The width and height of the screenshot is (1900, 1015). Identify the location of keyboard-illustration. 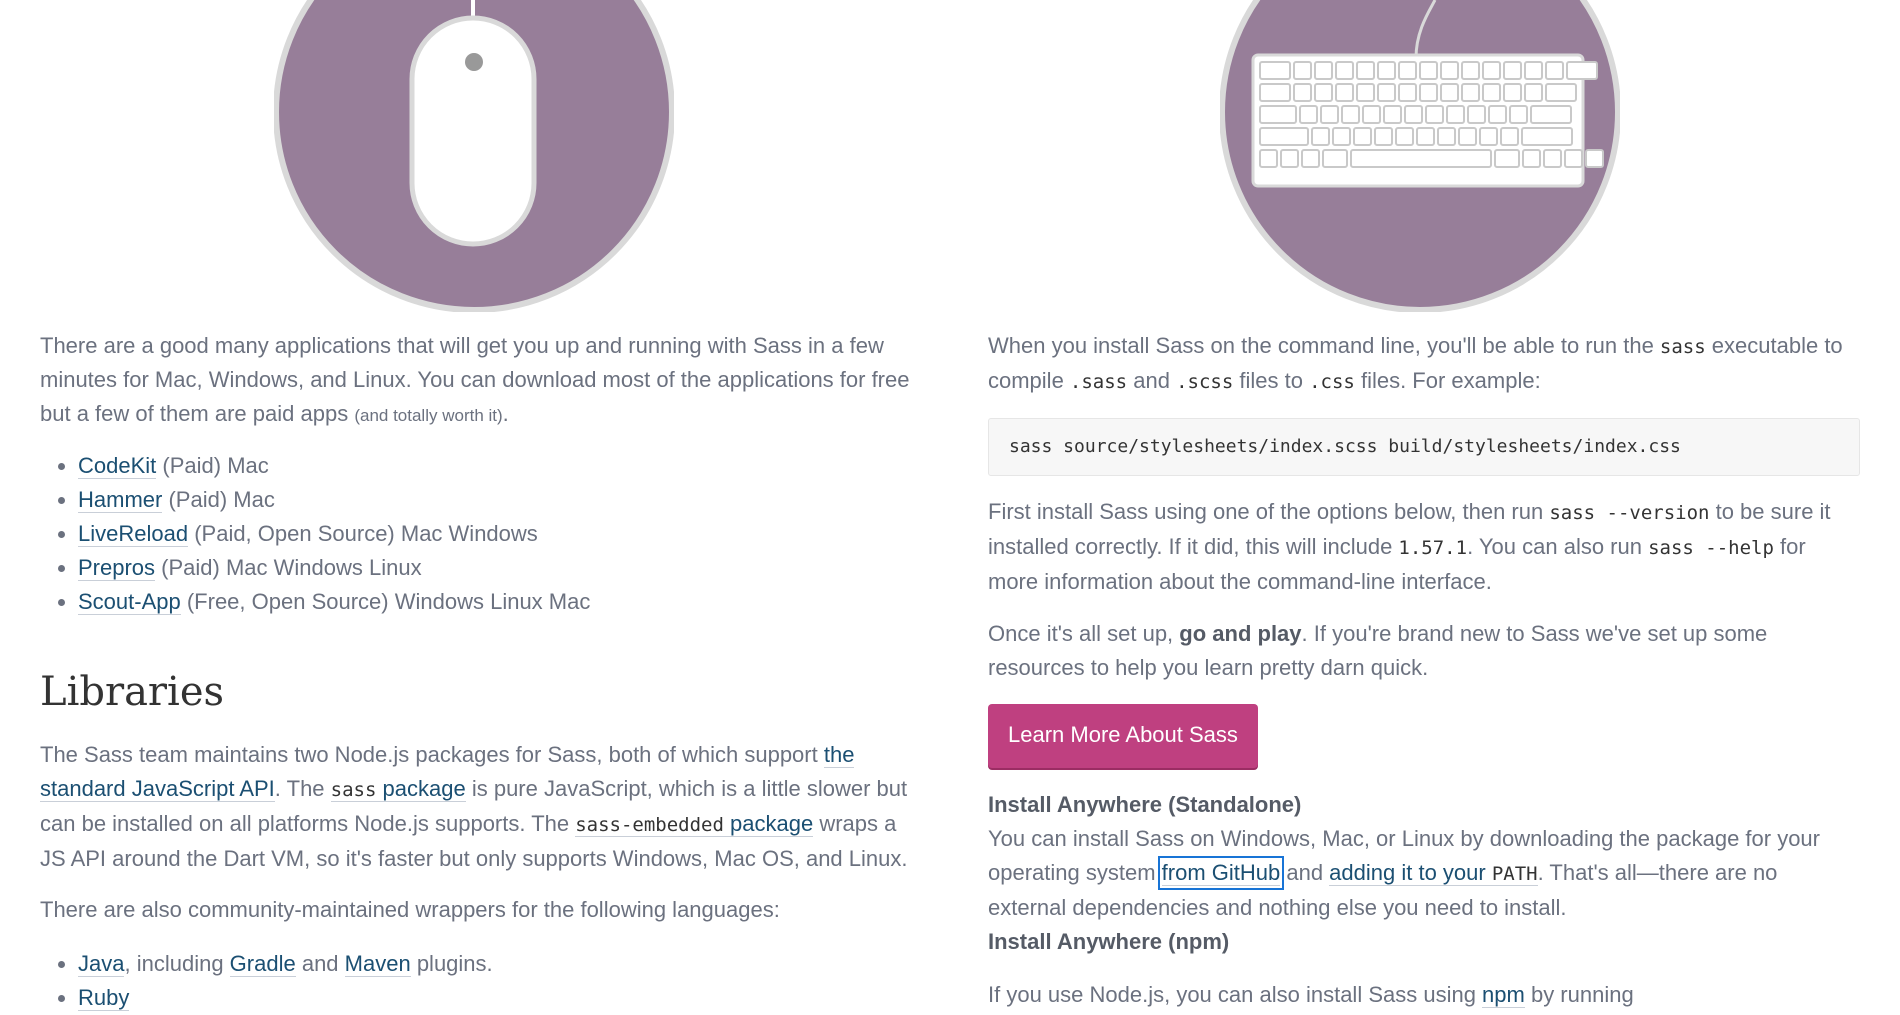
(1420, 156).